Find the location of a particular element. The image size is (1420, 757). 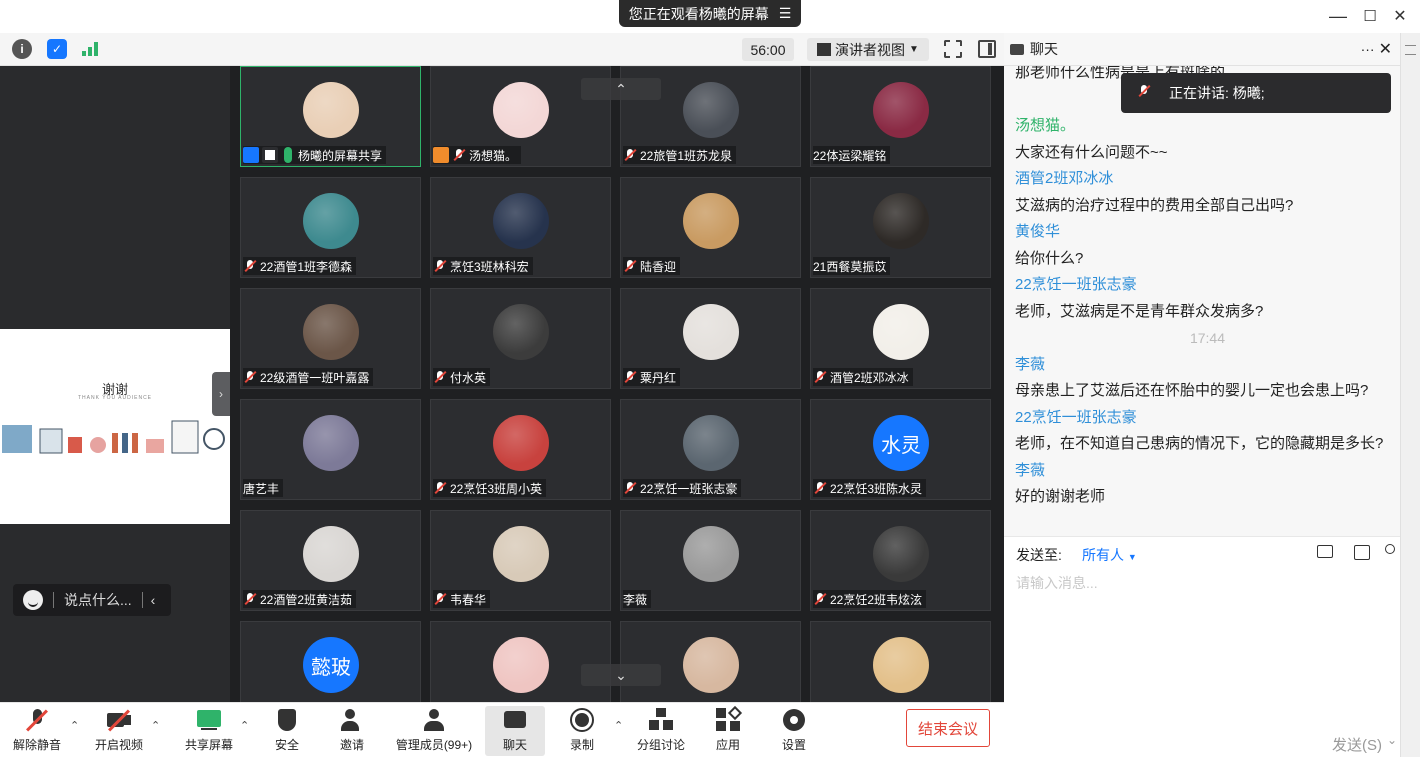

participant-name-tag: 22级酒管一班叶嘉露 is located at coordinates (308, 377).